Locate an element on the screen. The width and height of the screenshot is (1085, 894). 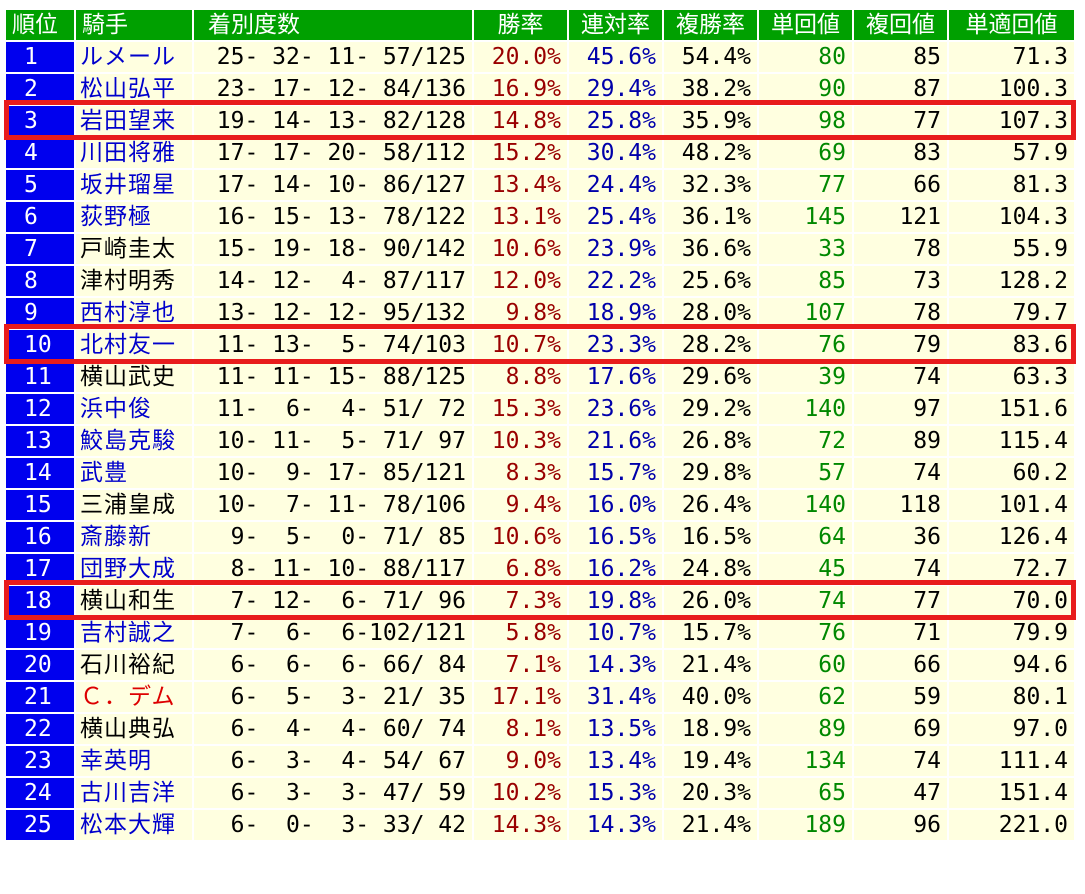
tan-return-cell: 74 is located at coordinates (805, 601).